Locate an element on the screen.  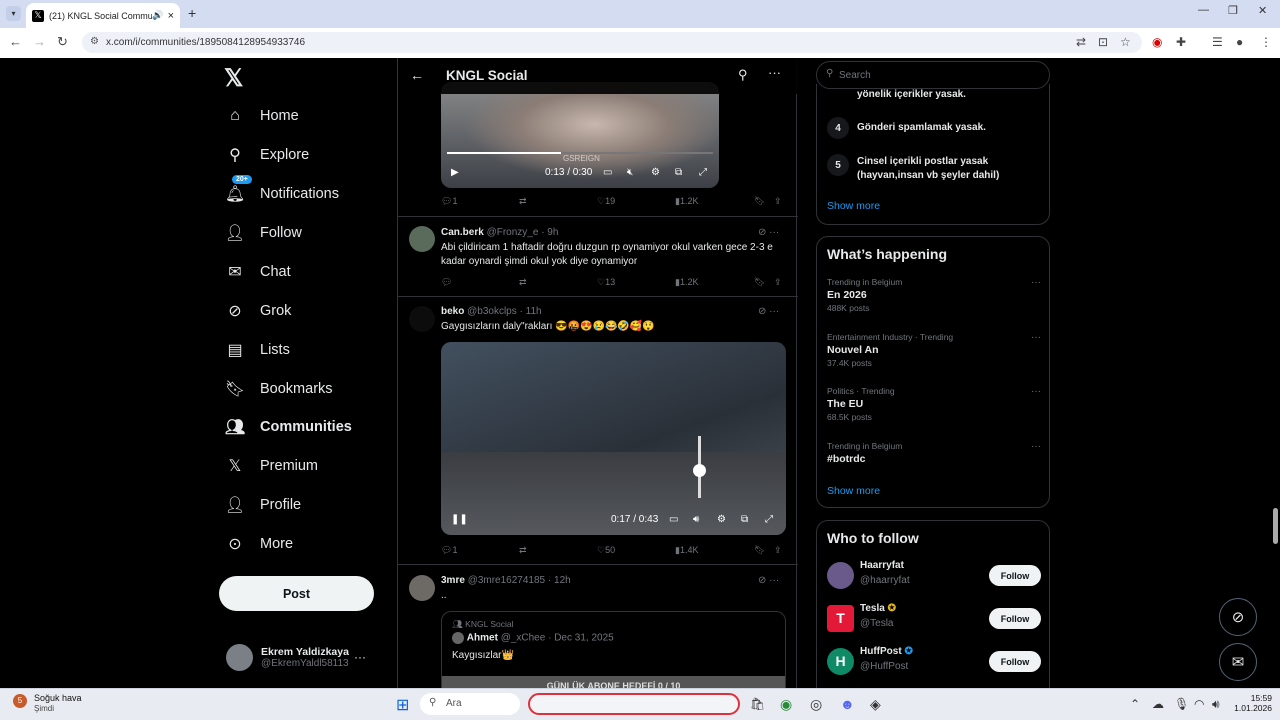
taskbar-pinned-apps is located at coordinates (634, 704).